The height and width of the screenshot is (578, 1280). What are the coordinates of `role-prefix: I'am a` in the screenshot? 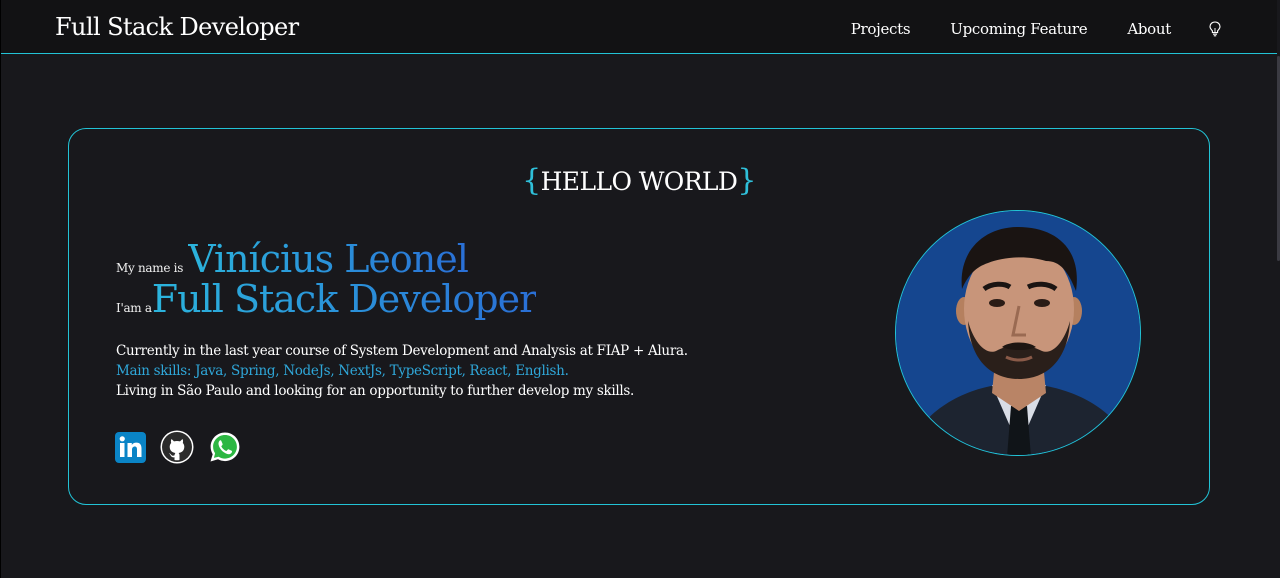 It's located at (134, 308).